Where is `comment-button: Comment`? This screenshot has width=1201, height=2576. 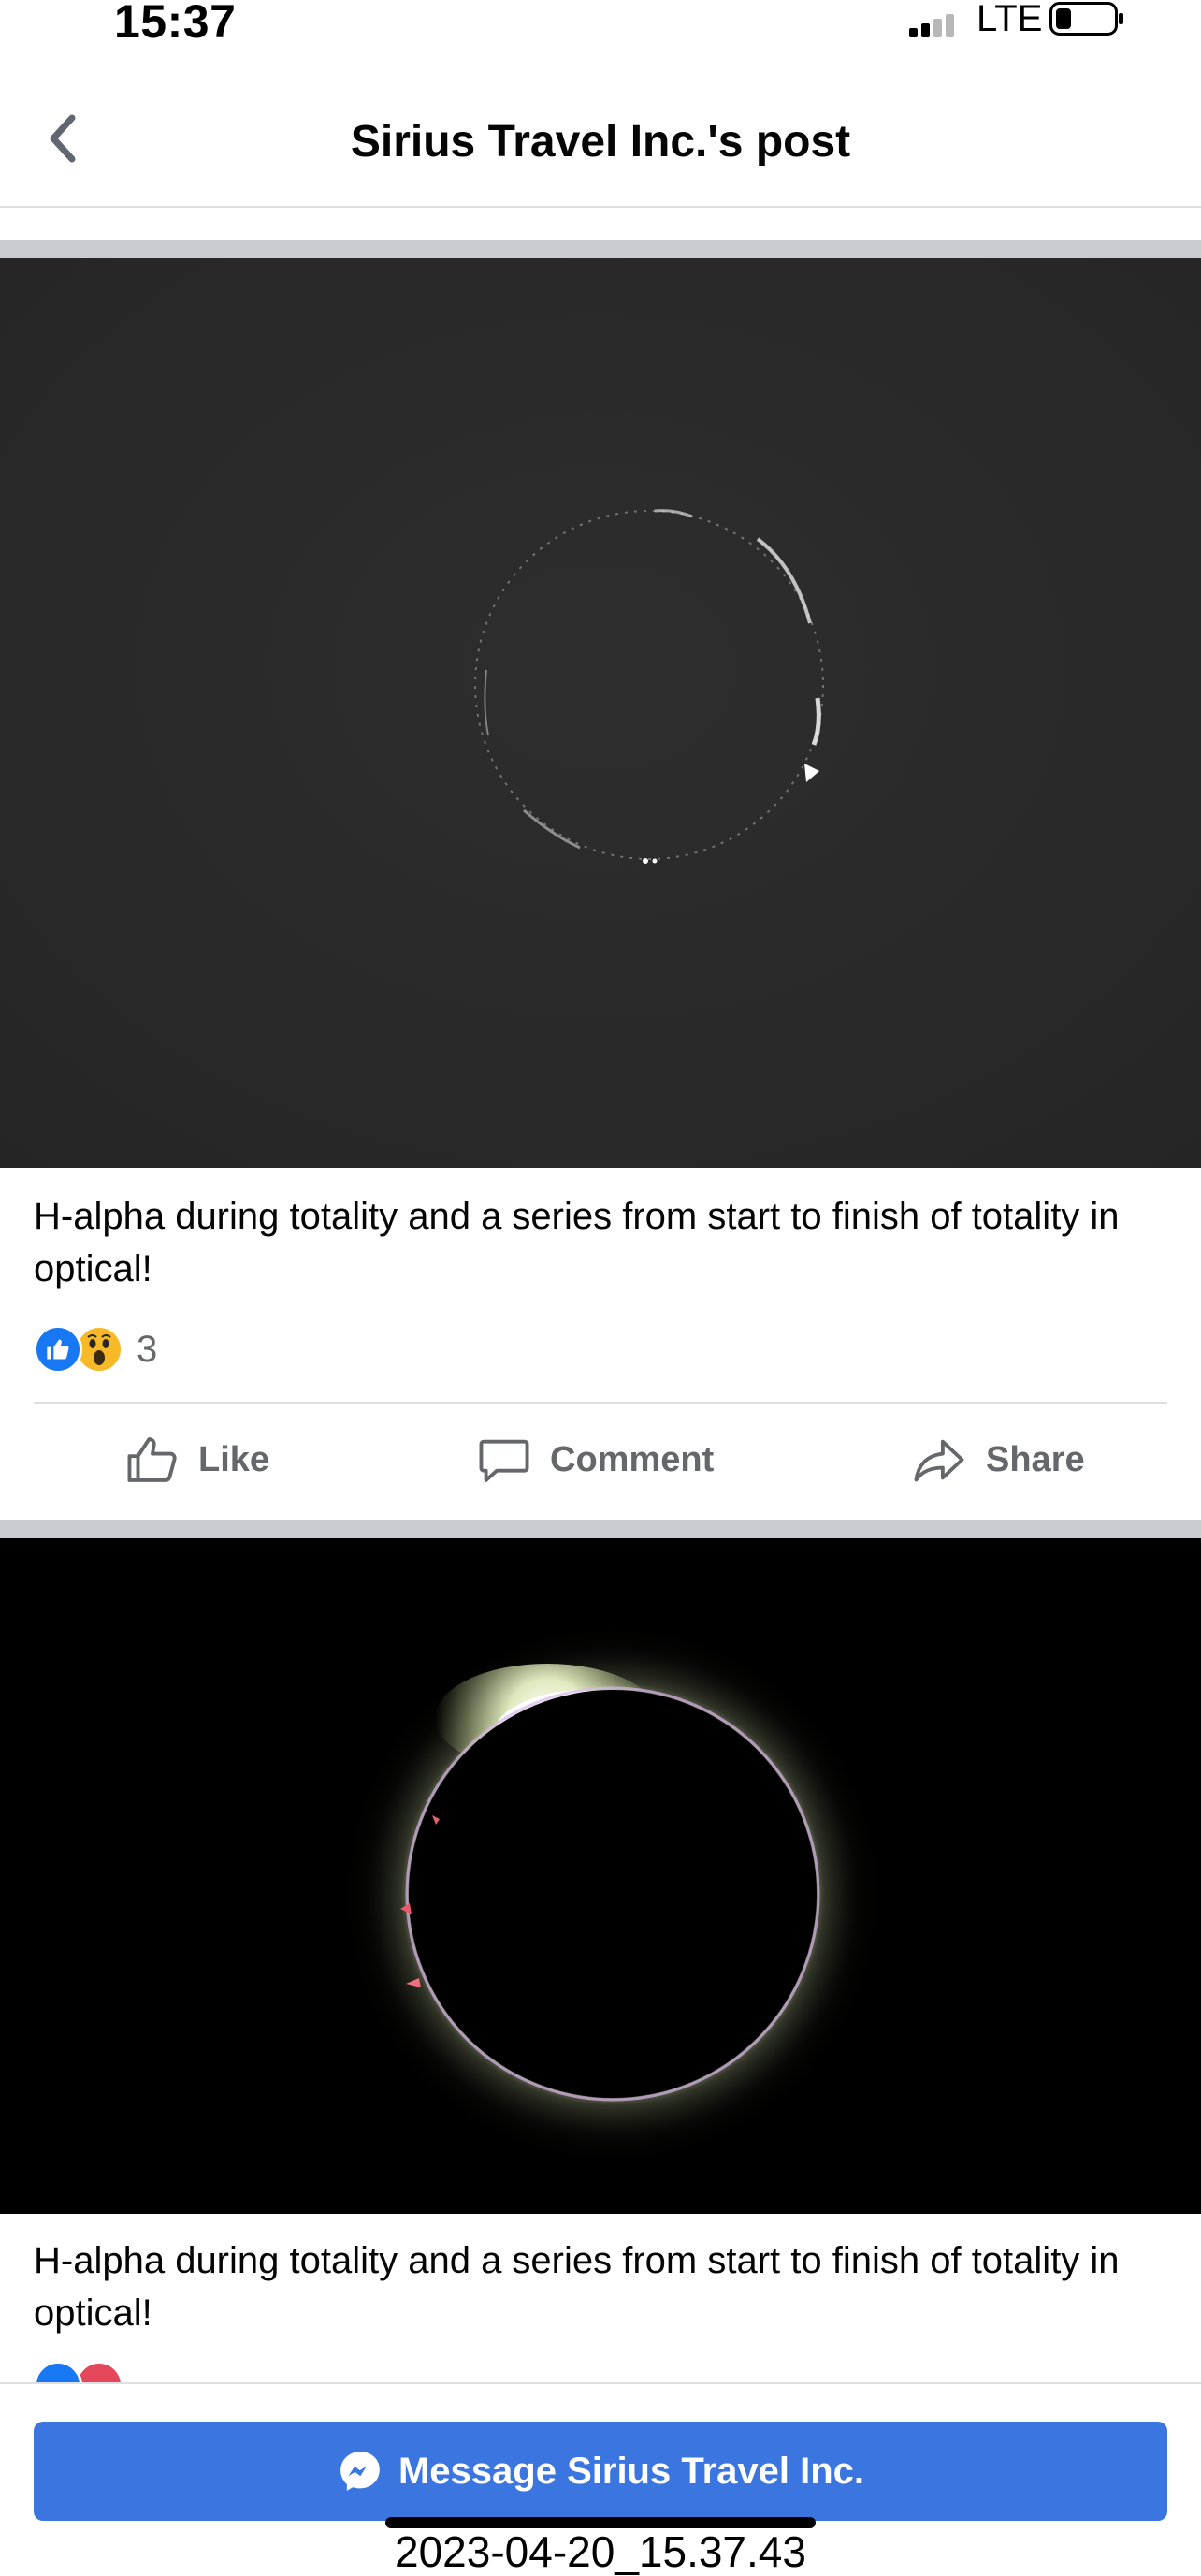
comment-button: Comment is located at coordinates (594, 1459).